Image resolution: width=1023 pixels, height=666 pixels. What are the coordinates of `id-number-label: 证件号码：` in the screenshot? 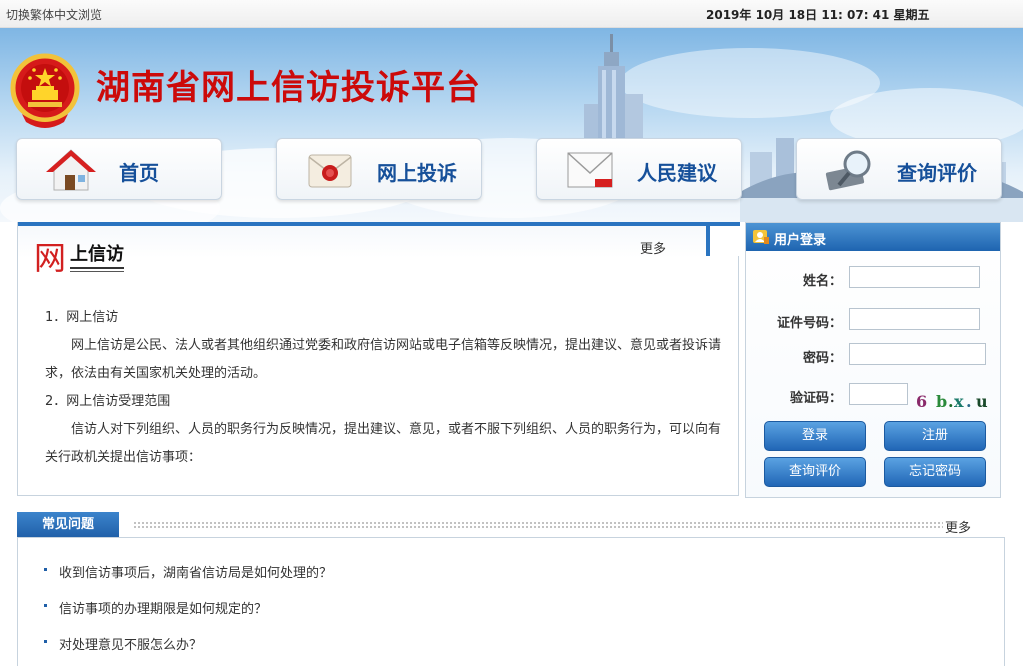 It's located at (809, 323).